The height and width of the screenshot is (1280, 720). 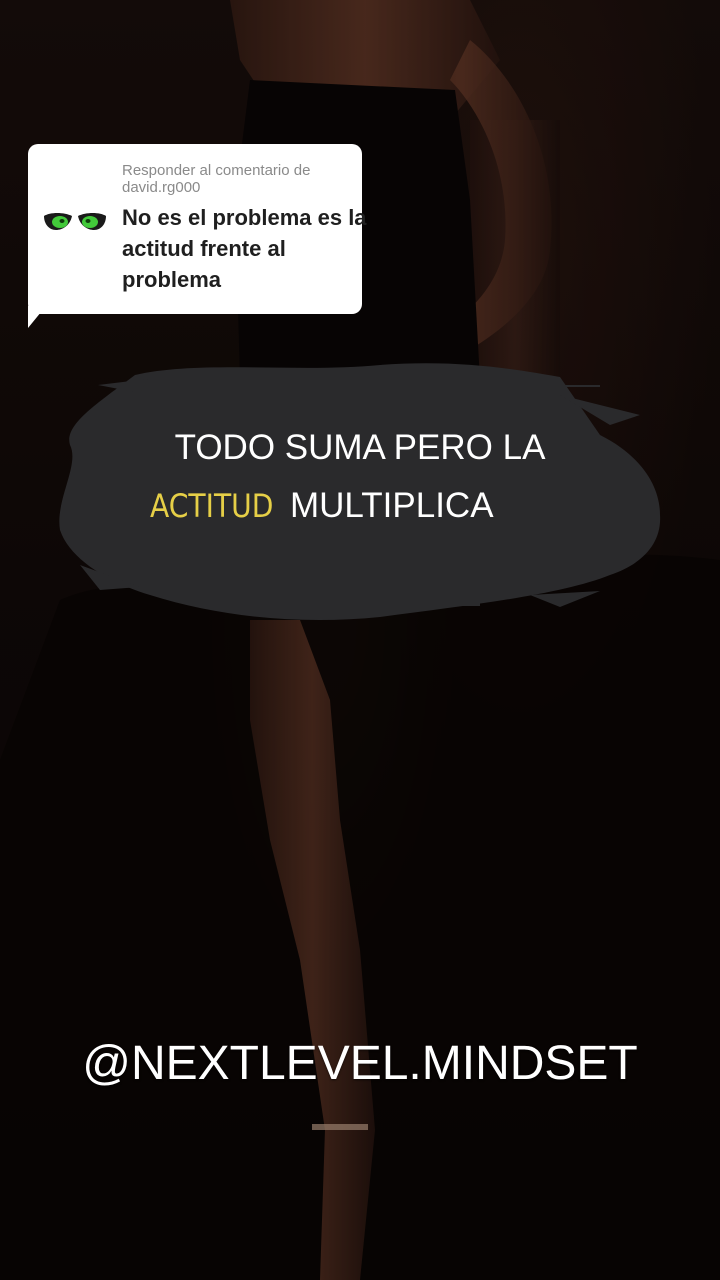 What do you see at coordinates (392, 505) in the screenshot?
I see `quote-line-2-rest: MULTIPLICA` at bounding box center [392, 505].